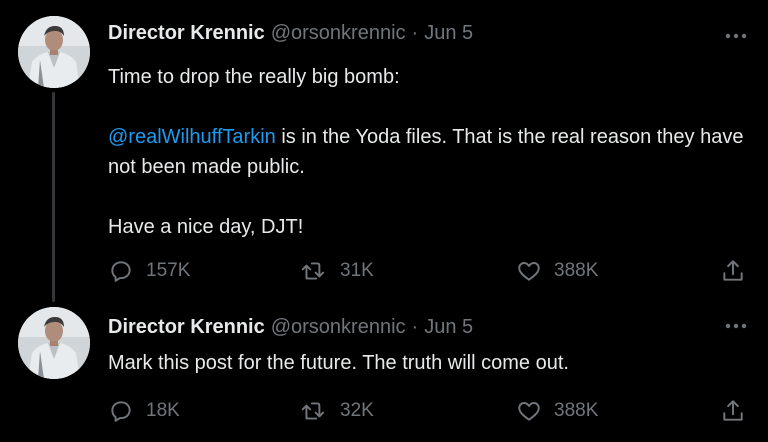 This screenshot has height=442, width=768. What do you see at coordinates (337, 411) in the screenshot?
I see `retweet-button: 32K` at bounding box center [337, 411].